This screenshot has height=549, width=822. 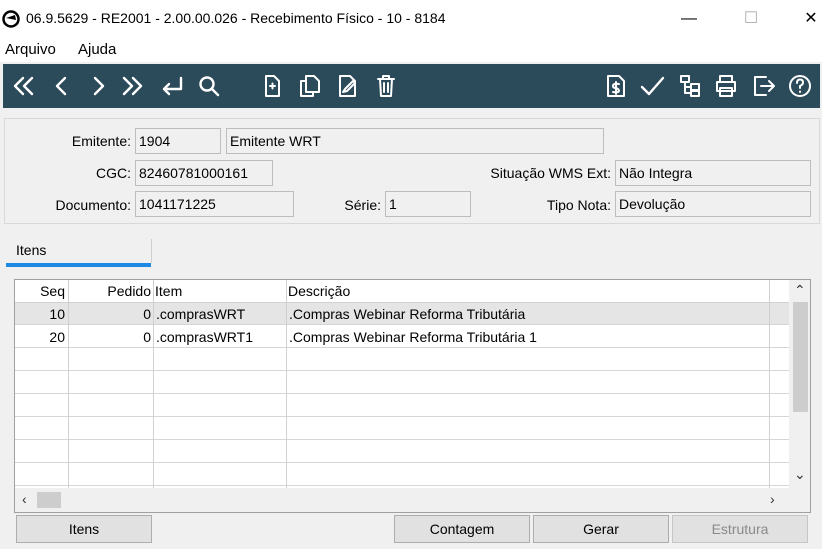 I want to click on tree-icon, so click(x=690, y=86).